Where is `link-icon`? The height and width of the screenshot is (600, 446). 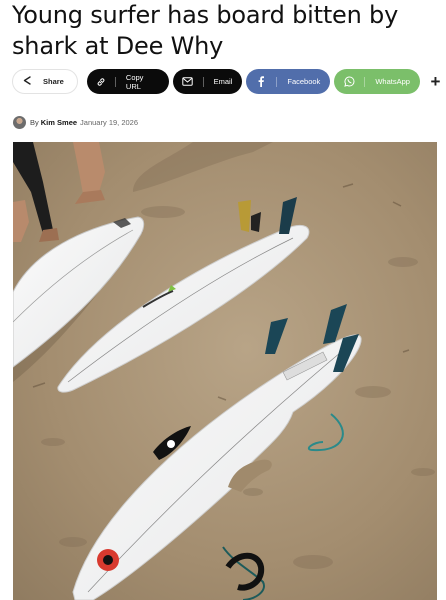 link-icon is located at coordinates (101, 82).